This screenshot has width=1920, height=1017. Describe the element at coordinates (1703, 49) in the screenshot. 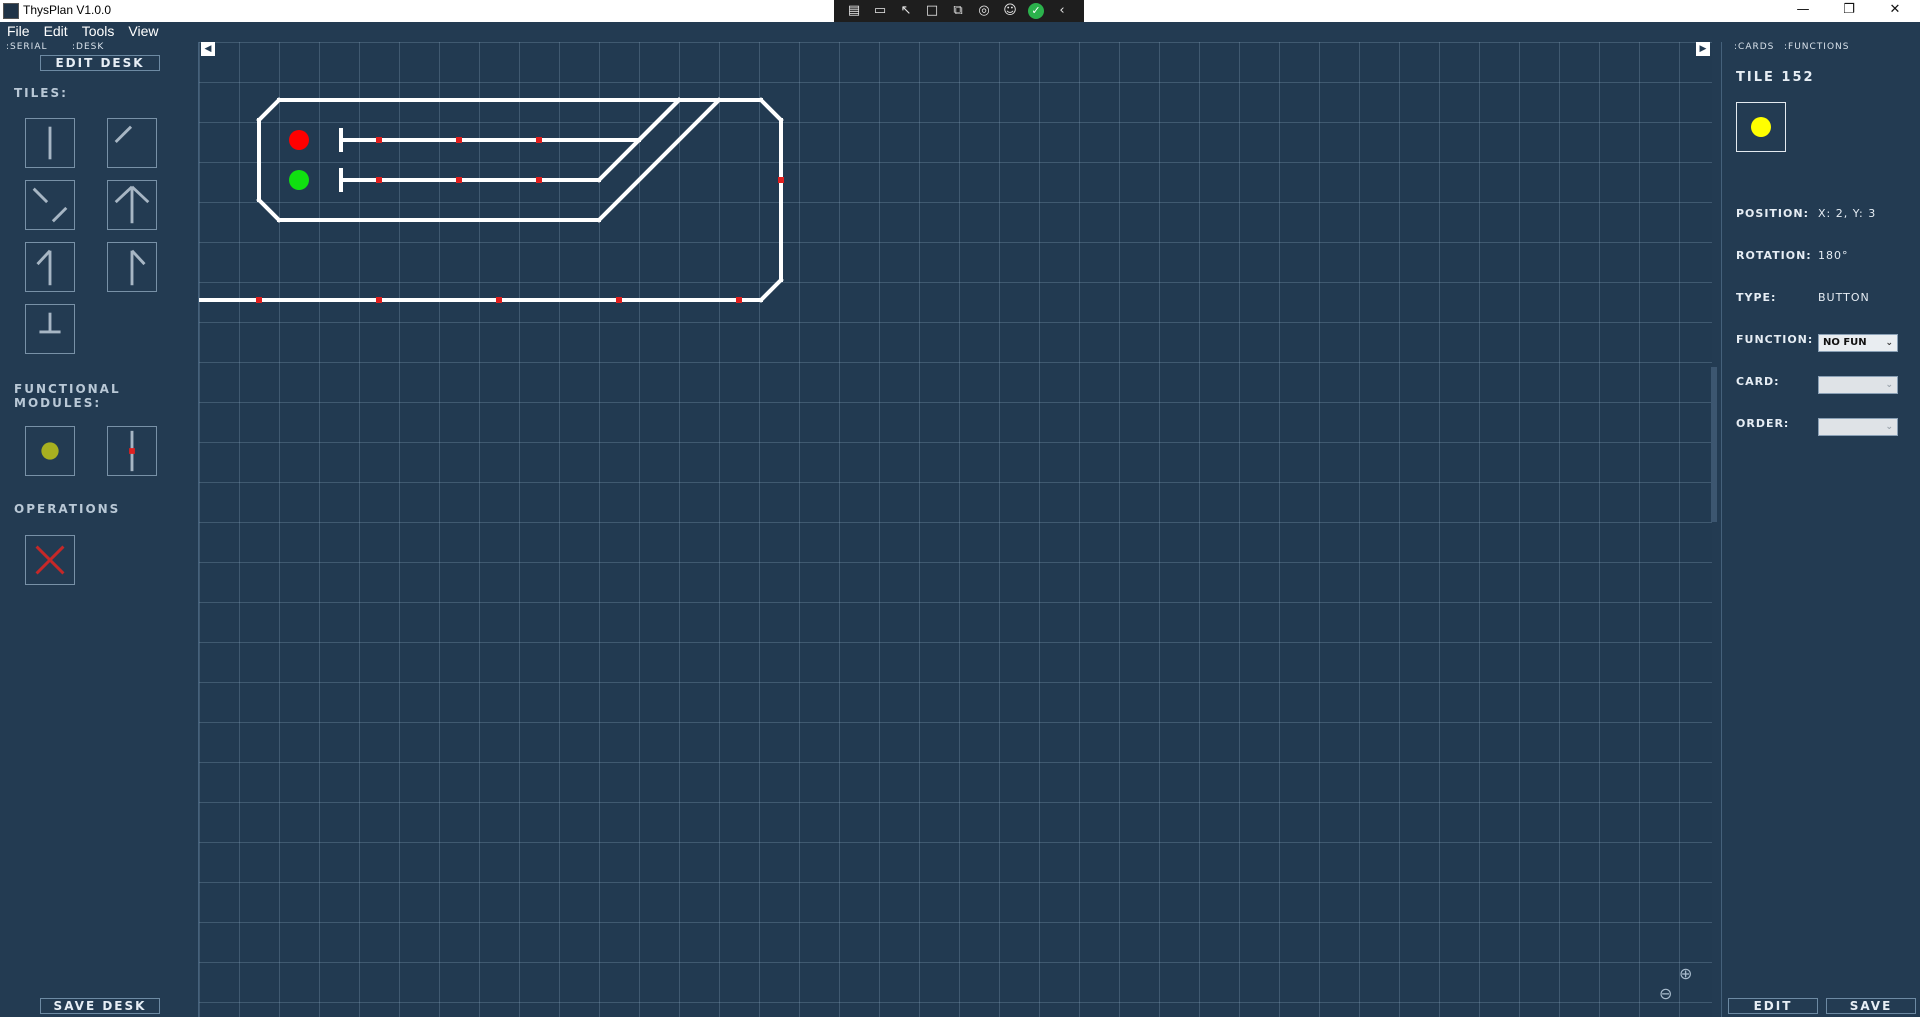

I see `collapse-right-icon: ▶` at that location.